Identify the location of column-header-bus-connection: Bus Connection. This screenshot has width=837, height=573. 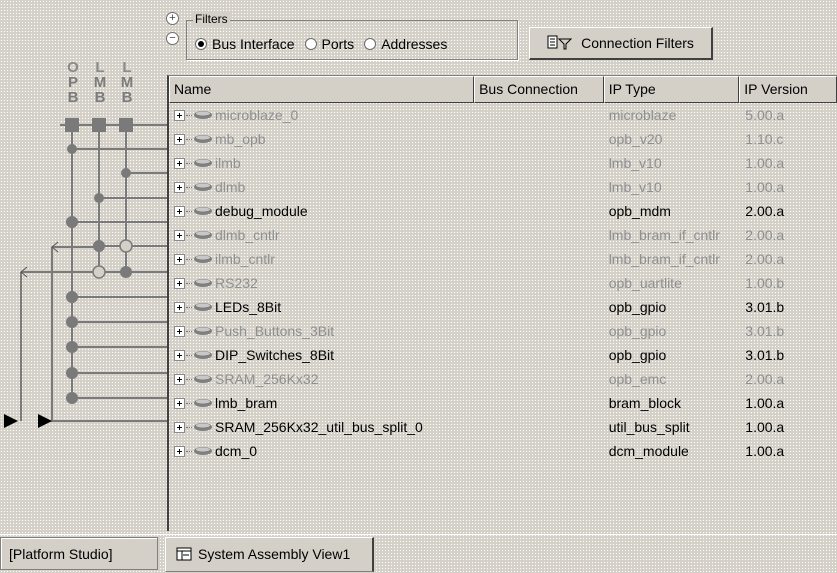
(539, 89).